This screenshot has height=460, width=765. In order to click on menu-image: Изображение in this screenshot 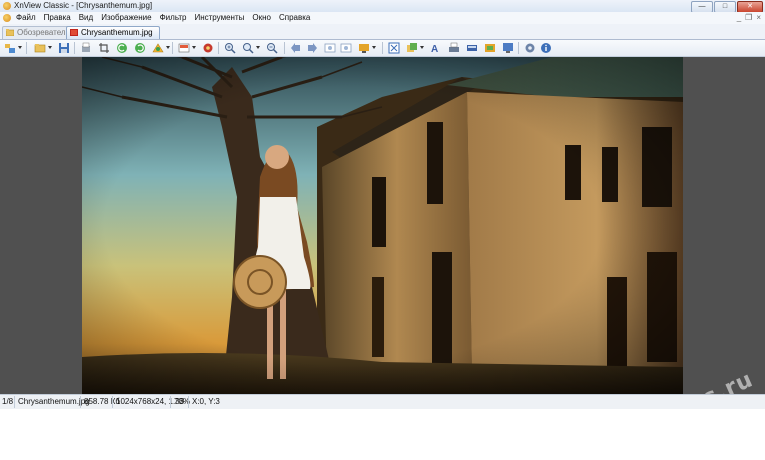, I will do `click(126, 18)`.